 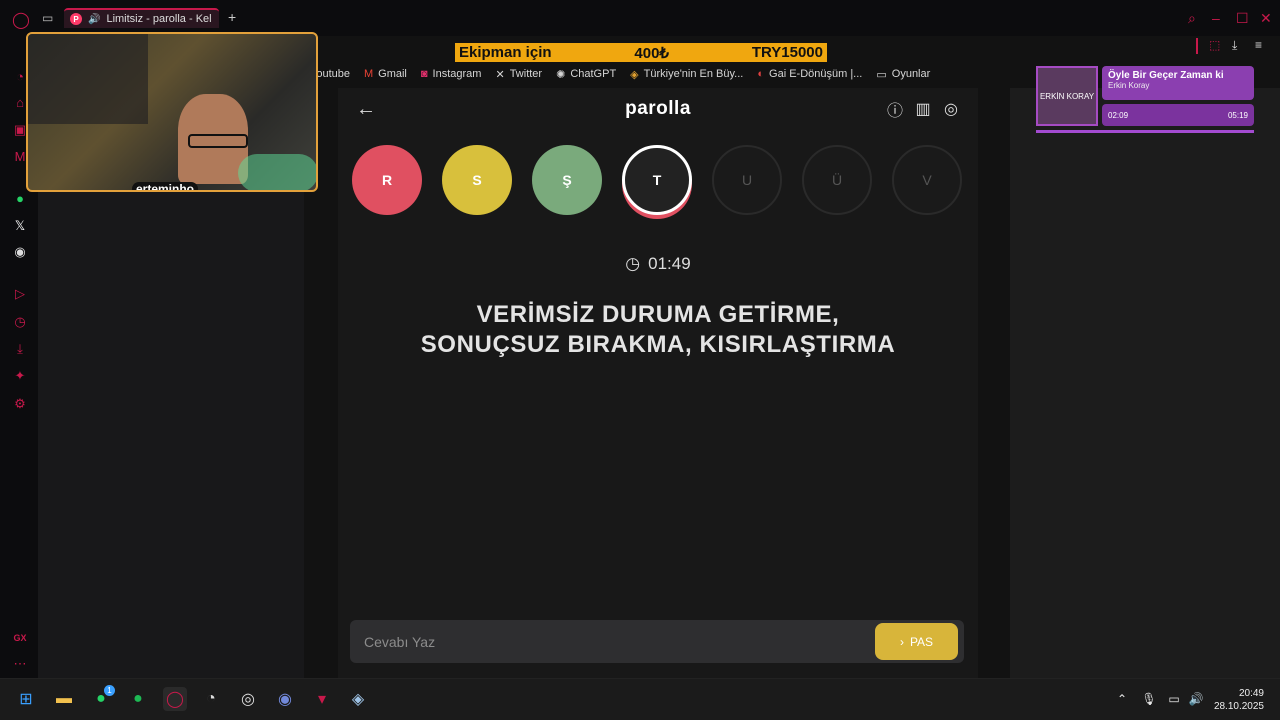 What do you see at coordinates (159, 19) in the screenshot?
I see `tab-title: Limitsiz - parolla - Kel` at bounding box center [159, 19].